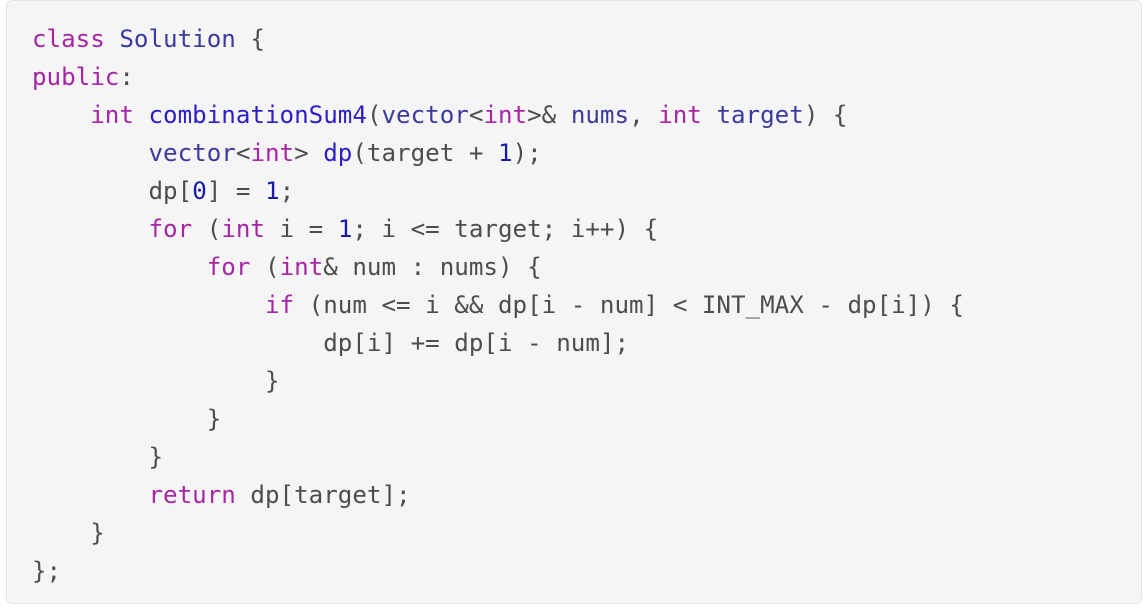  What do you see at coordinates (76, 77) in the screenshot?
I see `code-token: public` at bounding box center [76, 77].